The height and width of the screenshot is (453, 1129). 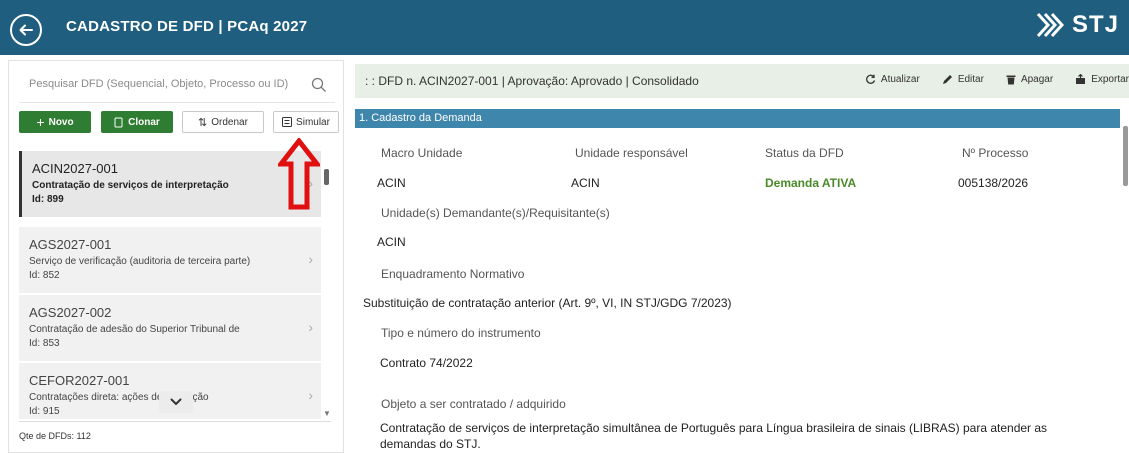 I want to click on scroll-more-button, so click(x=176, y=402).